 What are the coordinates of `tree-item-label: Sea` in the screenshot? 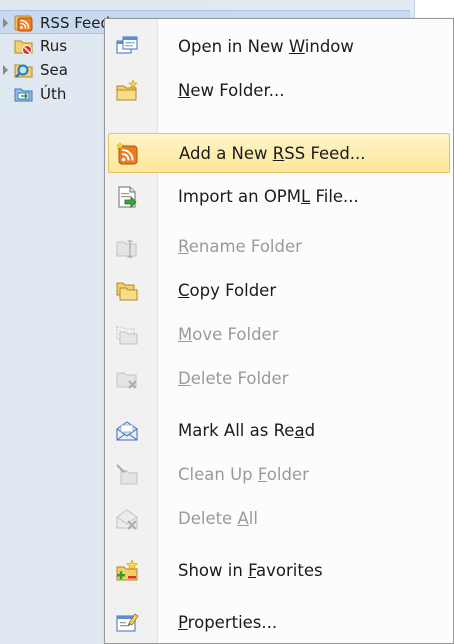 It's located at (54, 70).